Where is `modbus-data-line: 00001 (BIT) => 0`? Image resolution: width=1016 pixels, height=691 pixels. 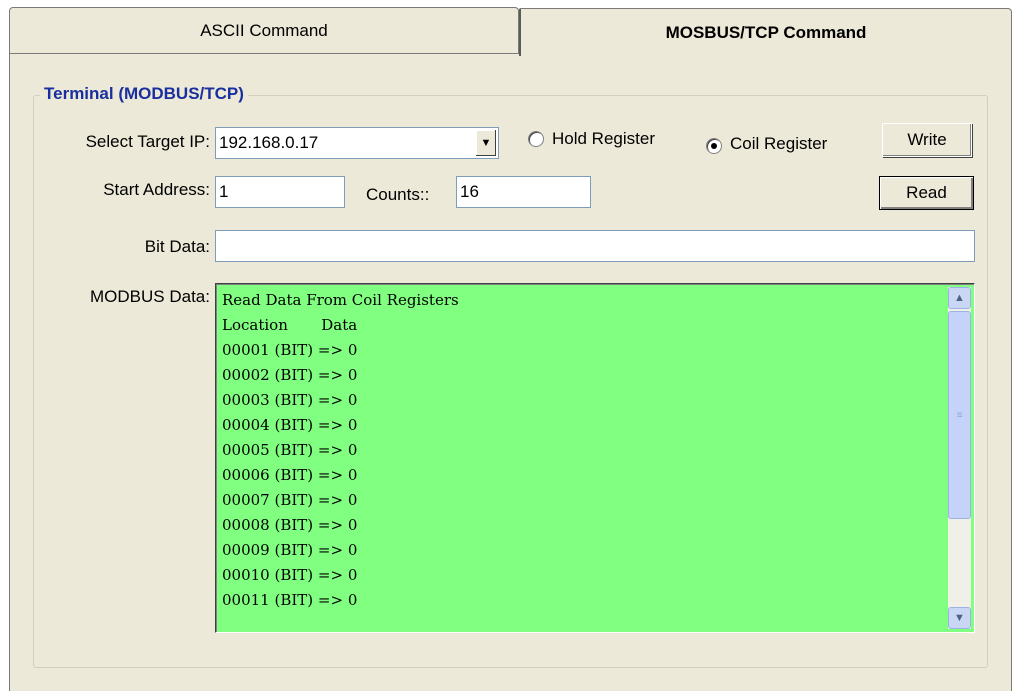 modbus-data-line: 00001 (BIT) => 0 is located at coordinates (290, 350).